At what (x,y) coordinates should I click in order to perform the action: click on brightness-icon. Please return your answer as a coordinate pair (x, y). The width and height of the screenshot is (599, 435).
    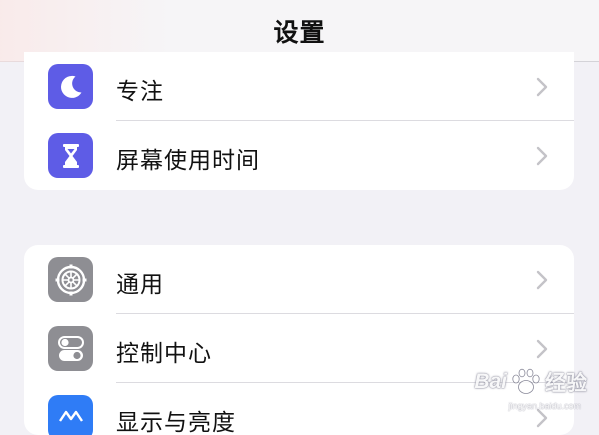
    Looking at the image, I should click on (70, 416).